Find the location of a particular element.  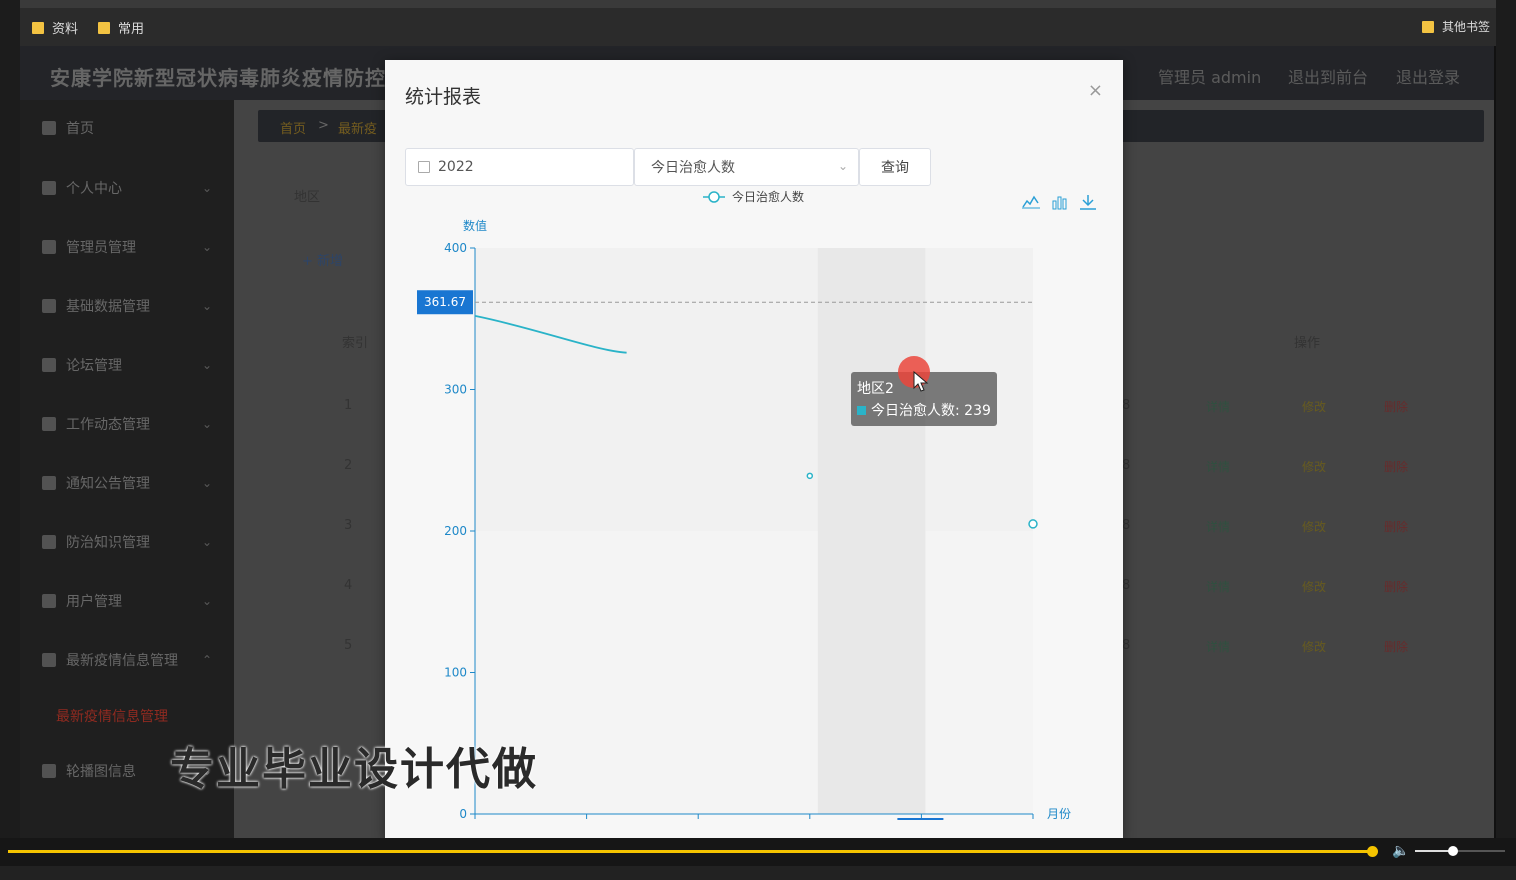

bookmark-label: 其他书签 is located at coordinates (1466, 27).